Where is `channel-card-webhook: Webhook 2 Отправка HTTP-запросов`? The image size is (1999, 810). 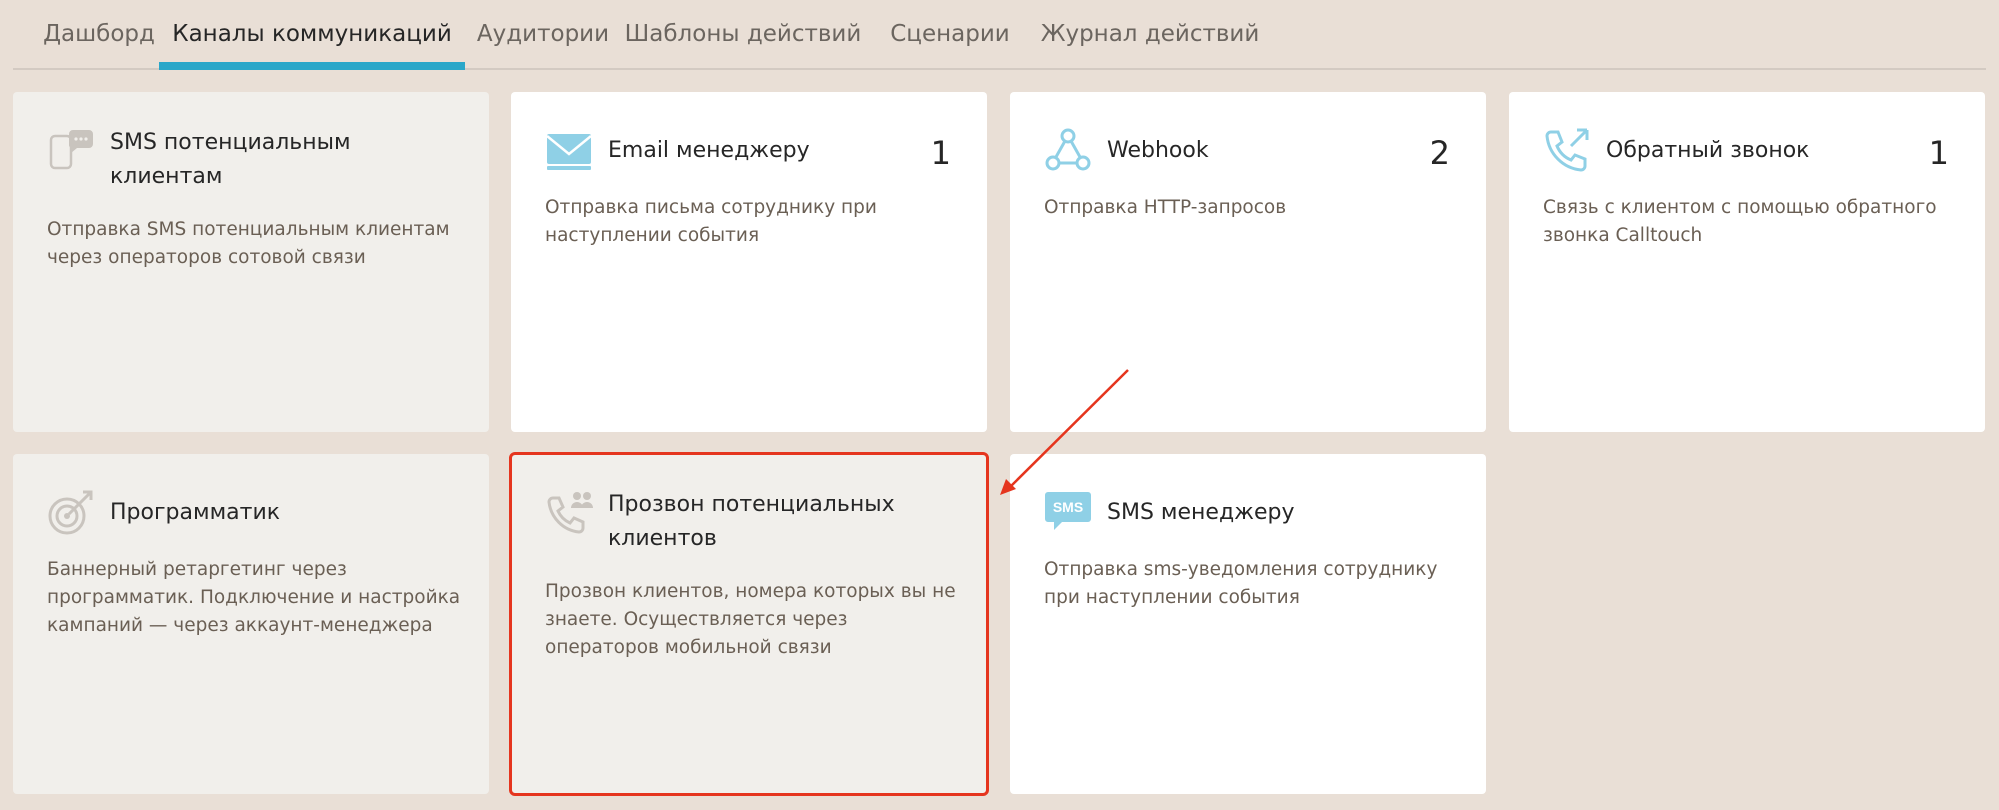
channel-card-webhook: Webhook 2 Отправка HTTP-запросов is located at coordinates (1248, 262).